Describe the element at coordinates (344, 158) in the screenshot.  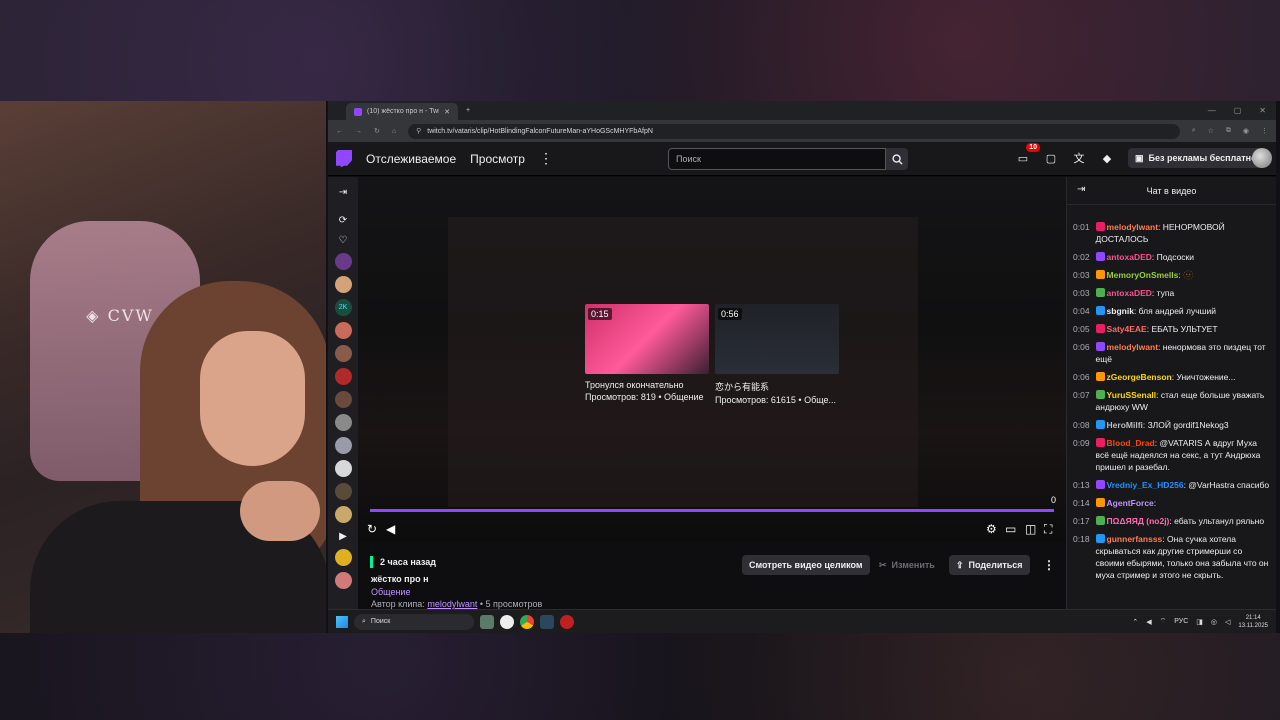
I see `twitch-logo-icon` at that location.